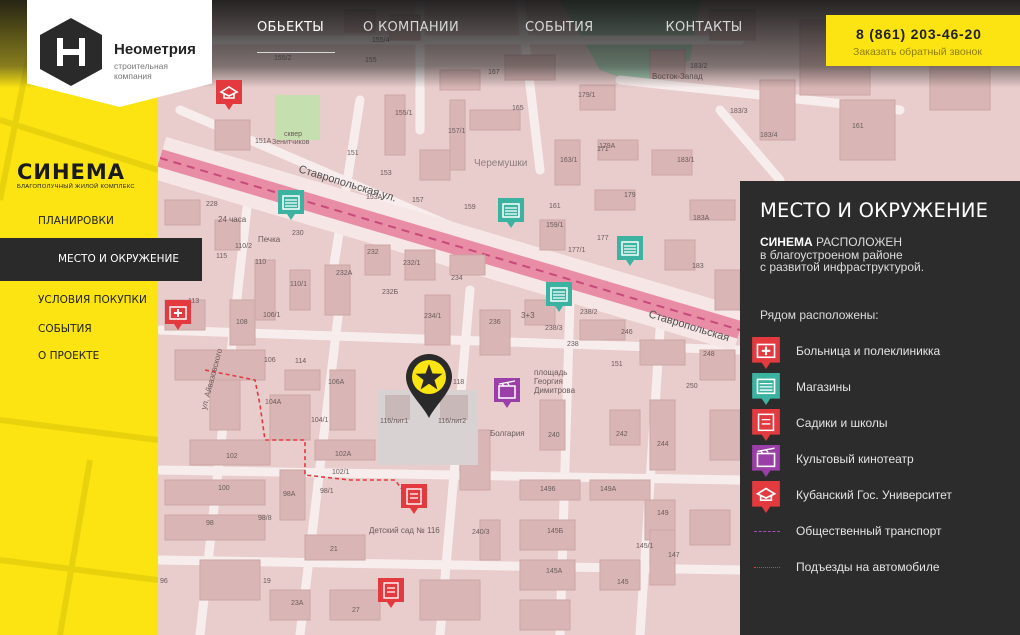  What do you see at coordinates (327, 491) in the screenshot?
I see `svg-text: 98/1` at bounding box center [327, 491].